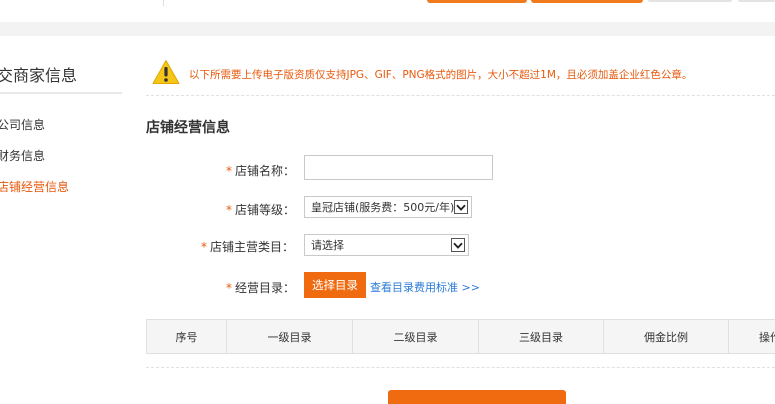 This screenshot has height=404, width=775. Describe the element at coordinates (387, 11) in the screenshot. I see `top-bar` at that location.